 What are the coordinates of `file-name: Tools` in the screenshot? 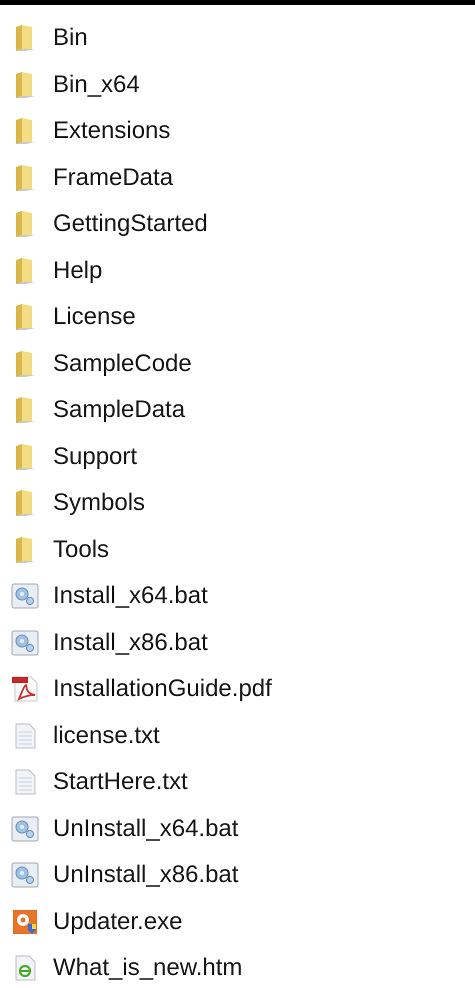 It's located at (81, 550).